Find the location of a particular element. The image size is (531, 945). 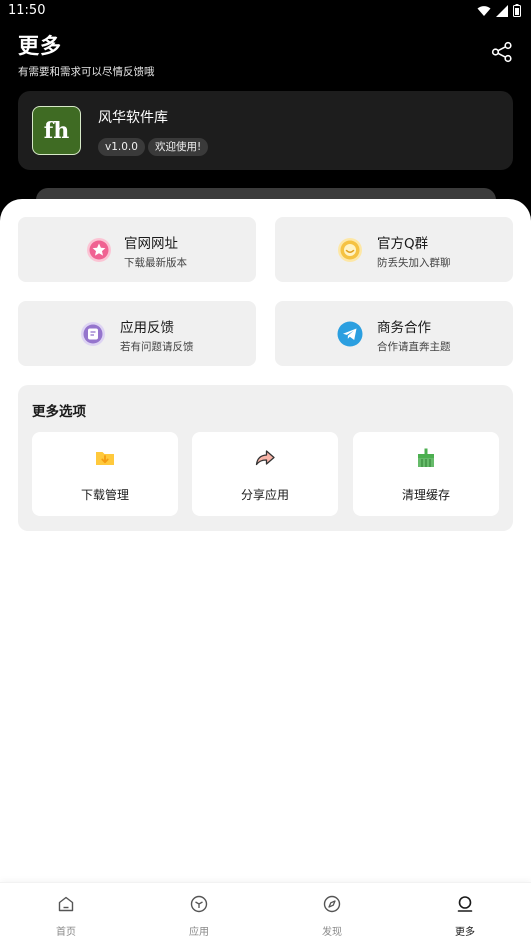

link-title: 应用反馈 is located at coordinates (147, 328).